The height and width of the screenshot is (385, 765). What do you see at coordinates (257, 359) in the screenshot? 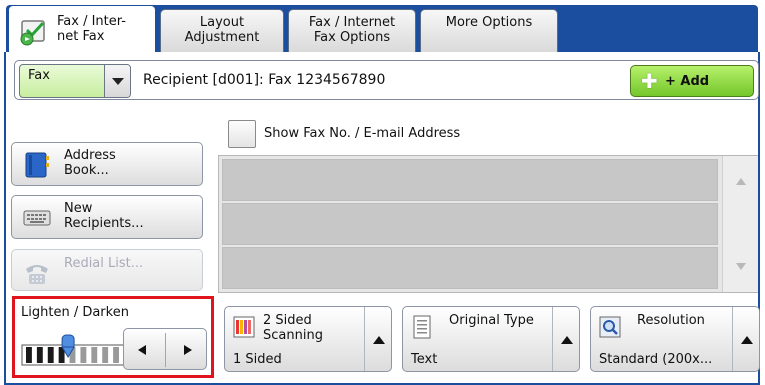
I see `two-sided-value: 1 Sided` at bounding box center [257, 359].